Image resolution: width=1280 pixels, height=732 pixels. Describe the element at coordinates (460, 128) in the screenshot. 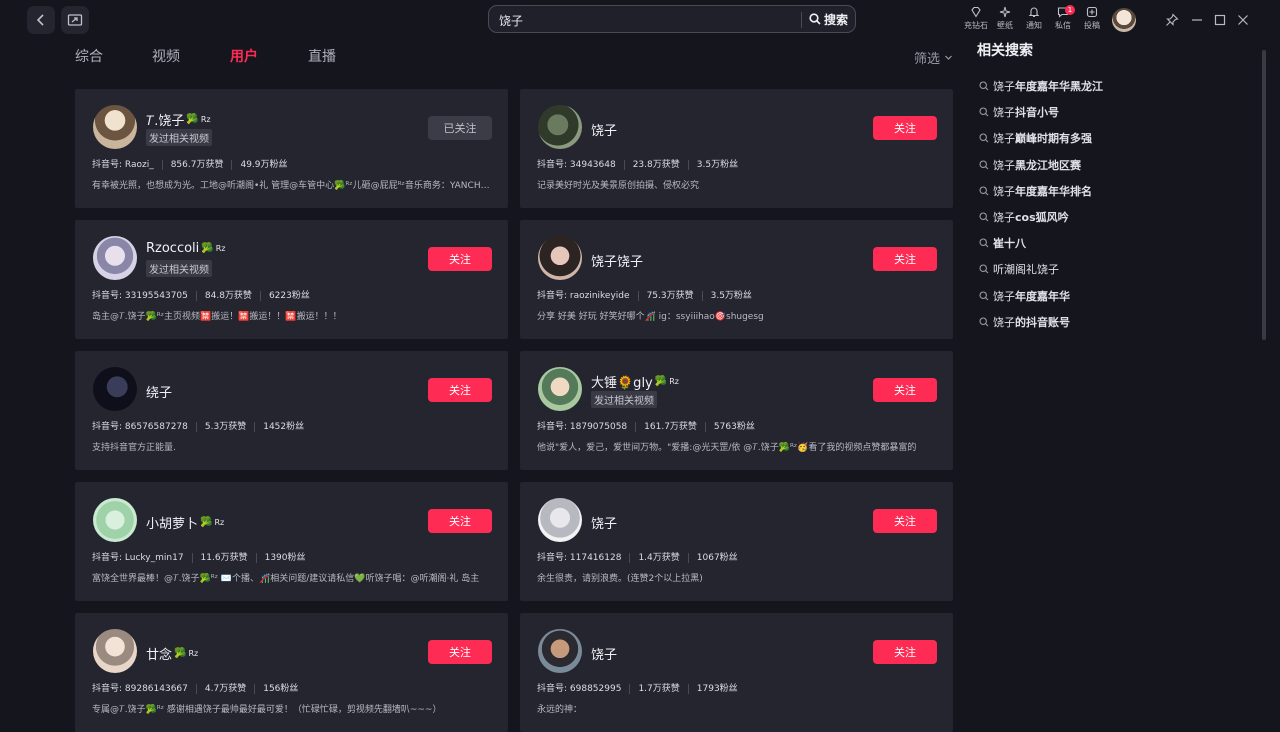

I see `followed-button: 已关注` at that location.